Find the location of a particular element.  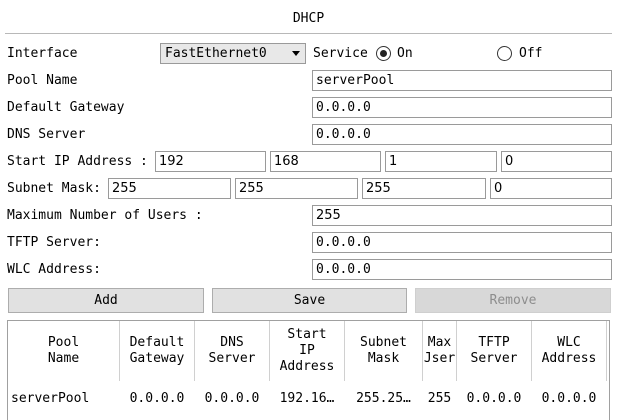

start-ip-octet-4: 0 is located at coordinates (556, 161).